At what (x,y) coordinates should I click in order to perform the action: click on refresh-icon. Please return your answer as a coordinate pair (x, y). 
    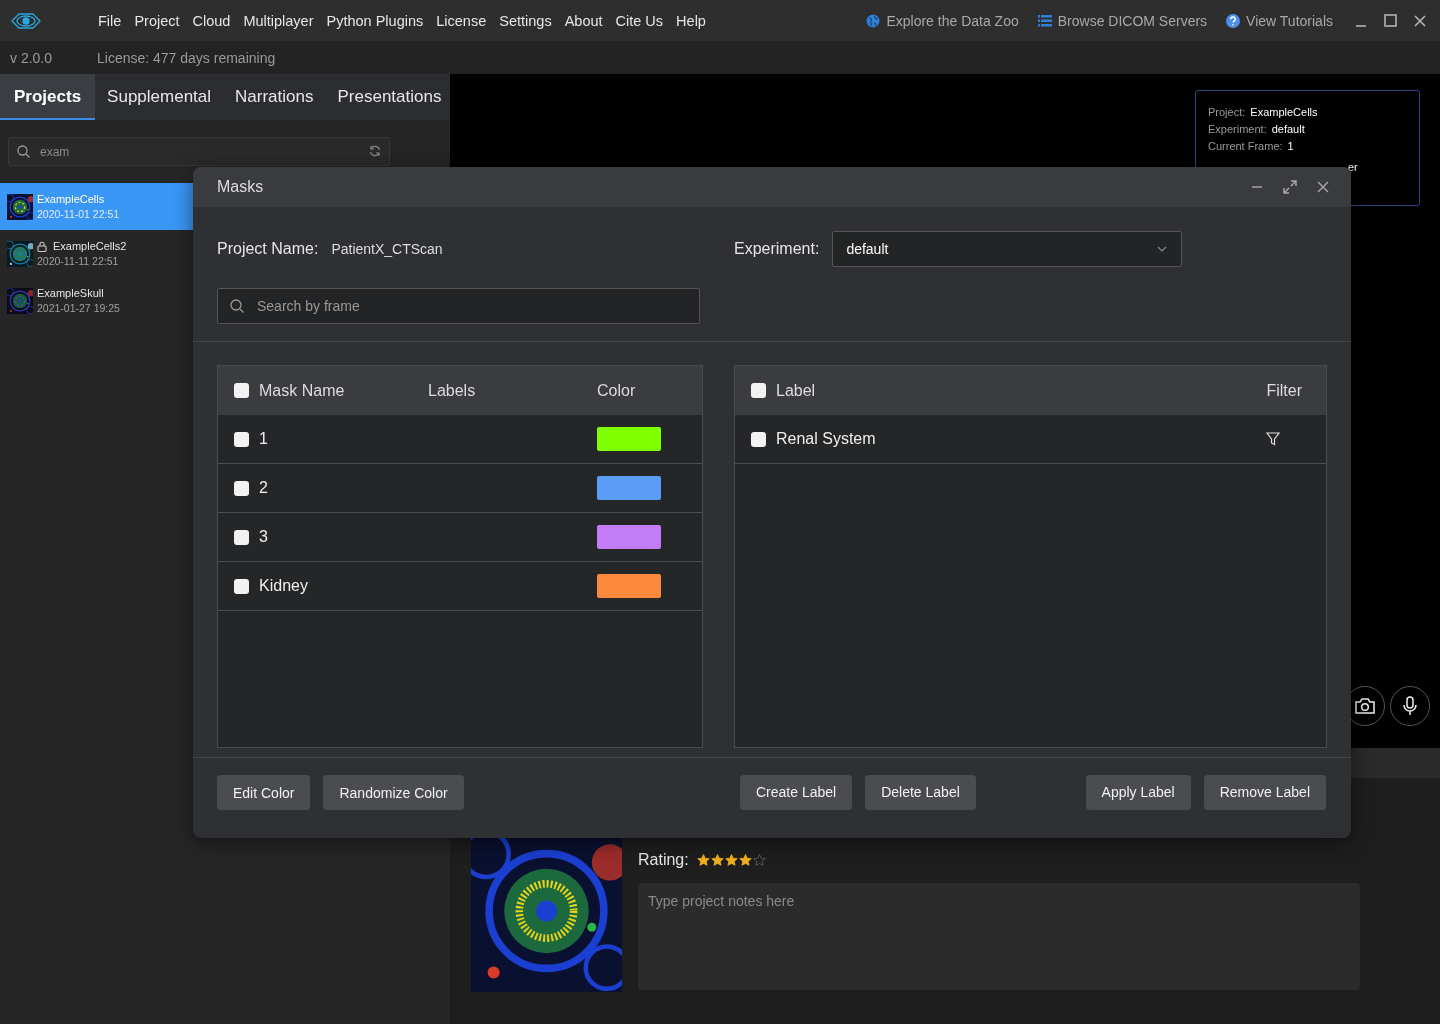
    Looking at the image, I should click on (375, 151).